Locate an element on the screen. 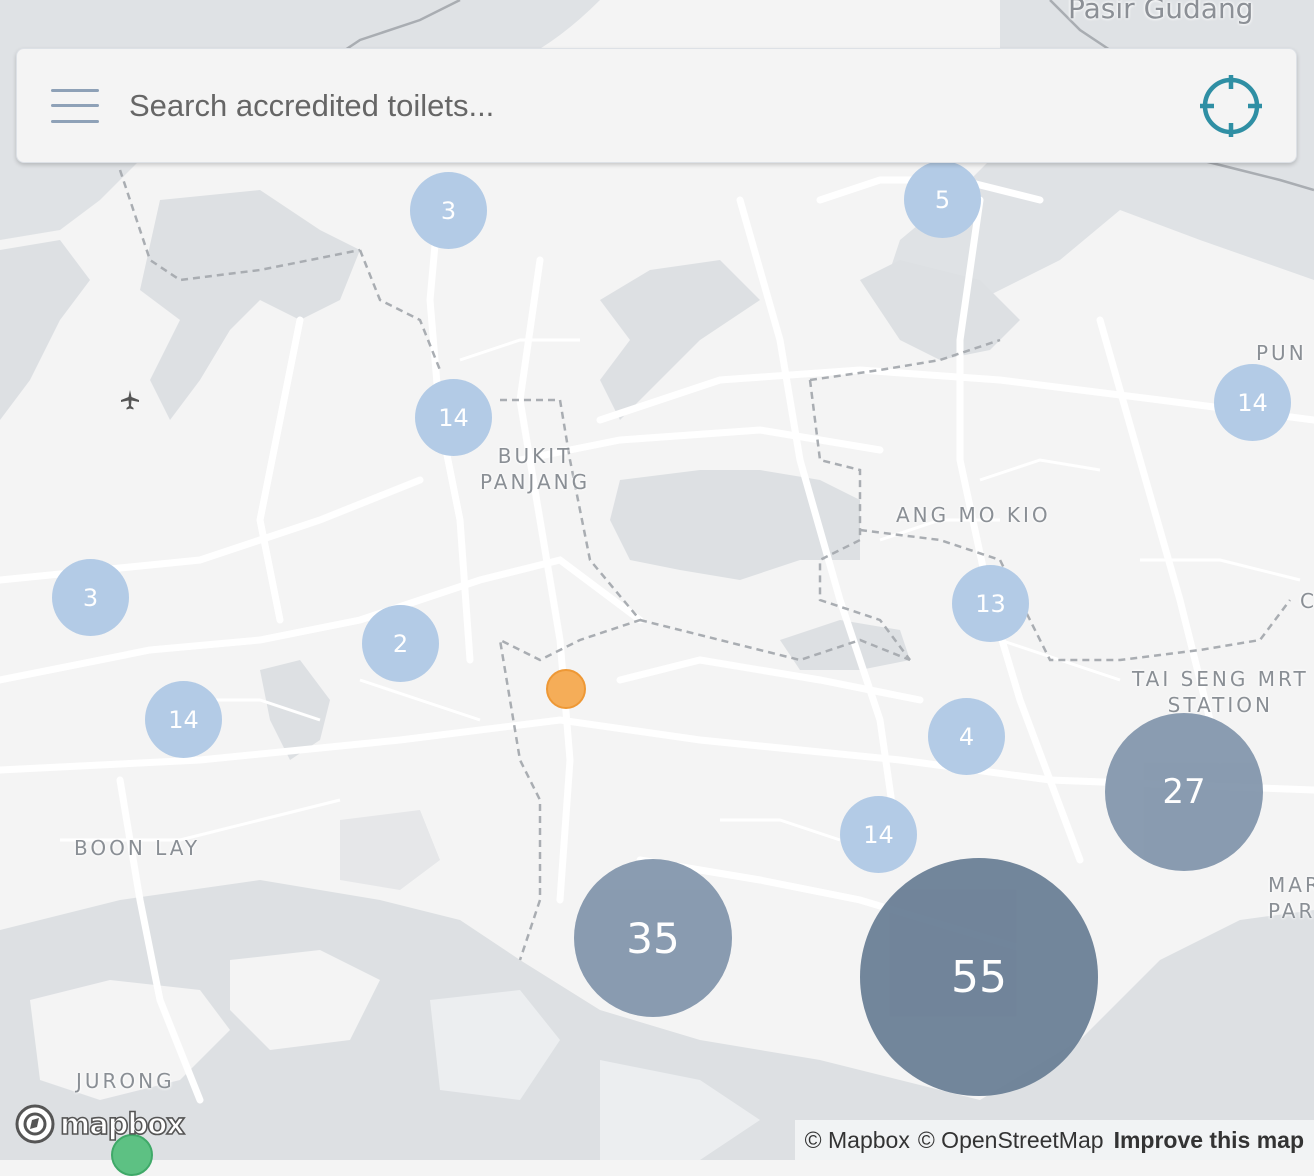  menu-button is located at coordinates (75, 106).